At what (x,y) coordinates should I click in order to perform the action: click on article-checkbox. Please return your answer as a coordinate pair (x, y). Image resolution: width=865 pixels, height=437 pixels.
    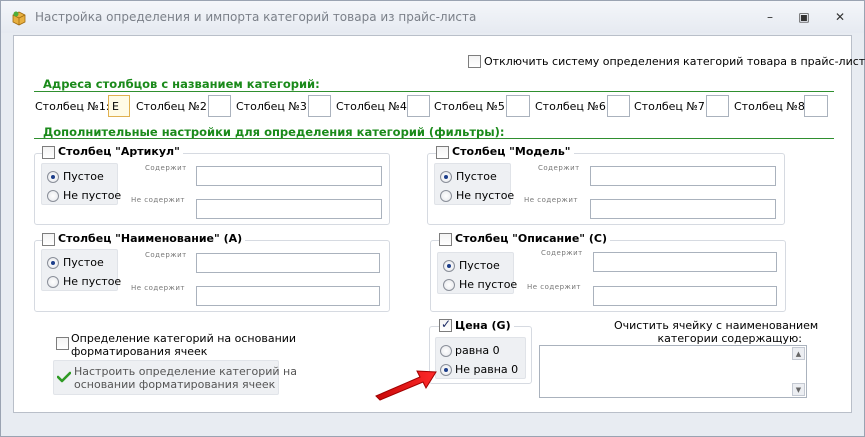
    Looking at the image, I should click on (48, 152).